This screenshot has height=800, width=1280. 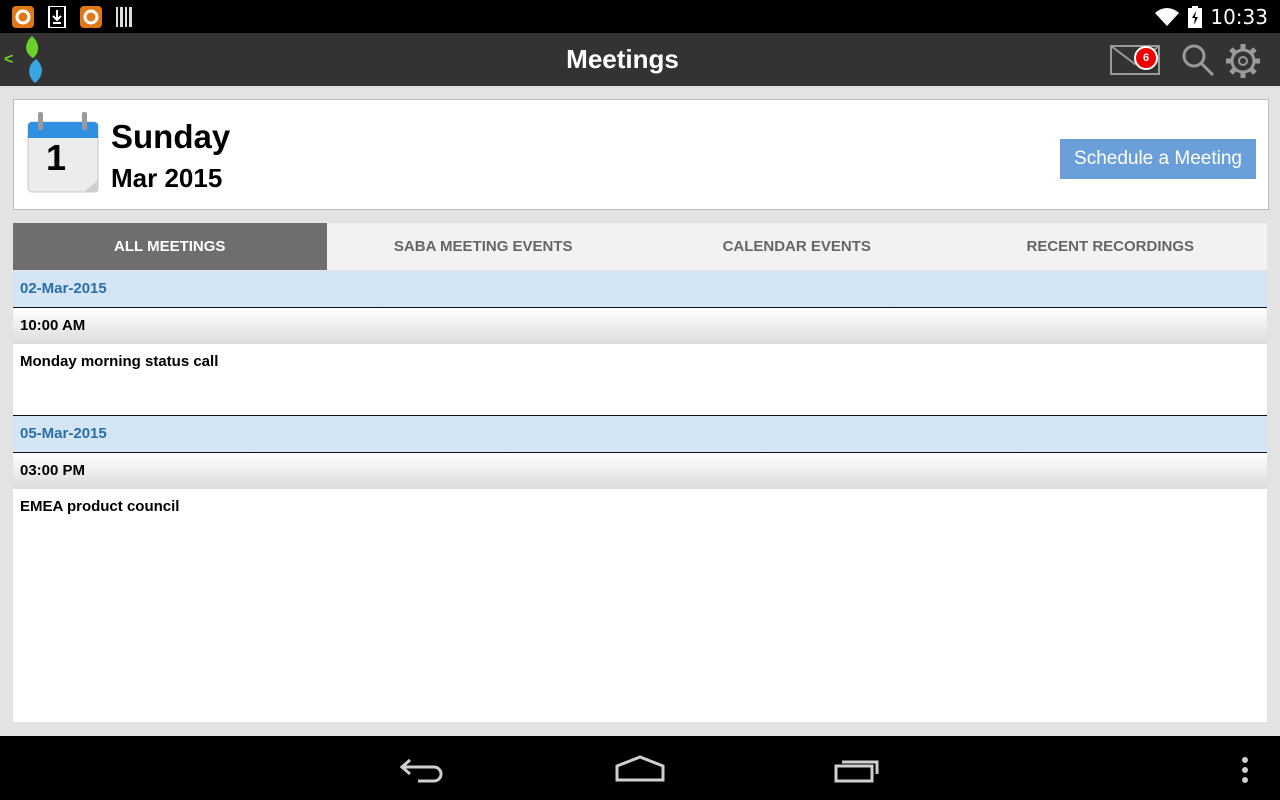 What do you see at coordinates (1239, 16) in the screenshot?
I see `clock: 10:33` at bounding box center [1239, 16].